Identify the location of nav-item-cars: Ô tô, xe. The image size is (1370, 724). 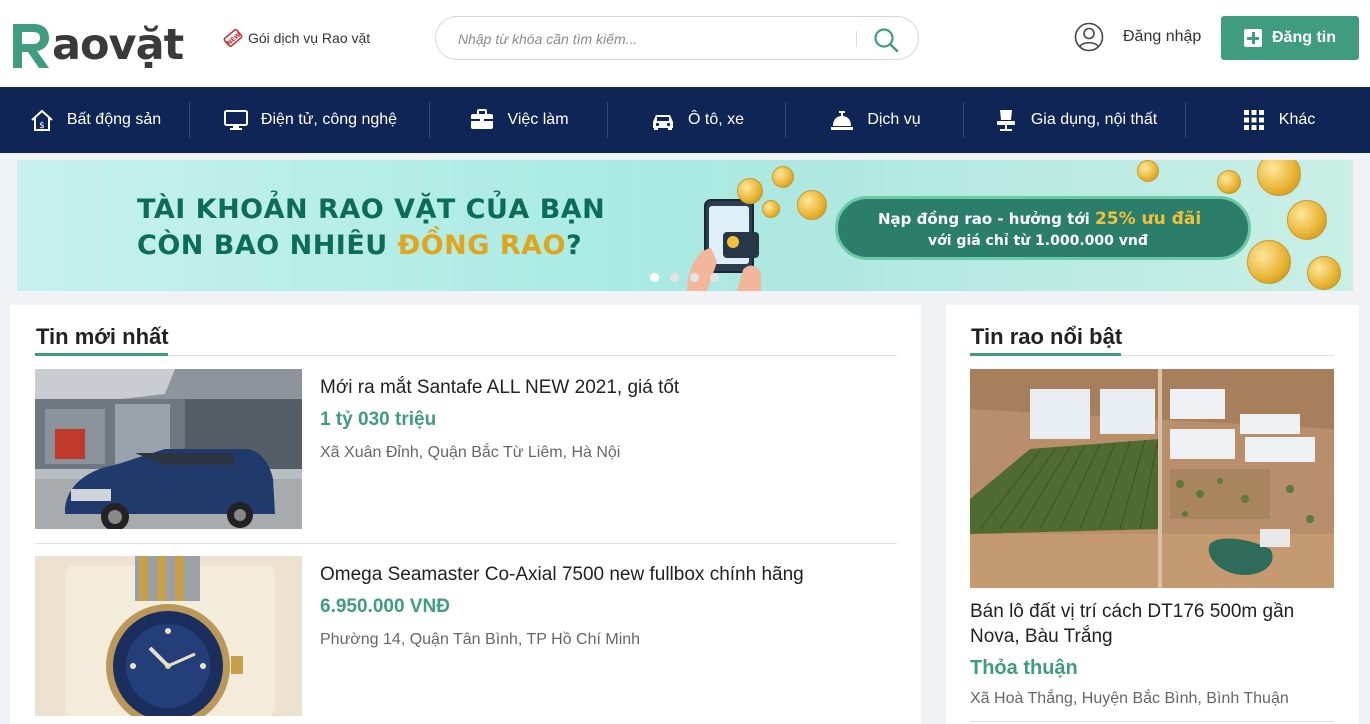
(697, 120).